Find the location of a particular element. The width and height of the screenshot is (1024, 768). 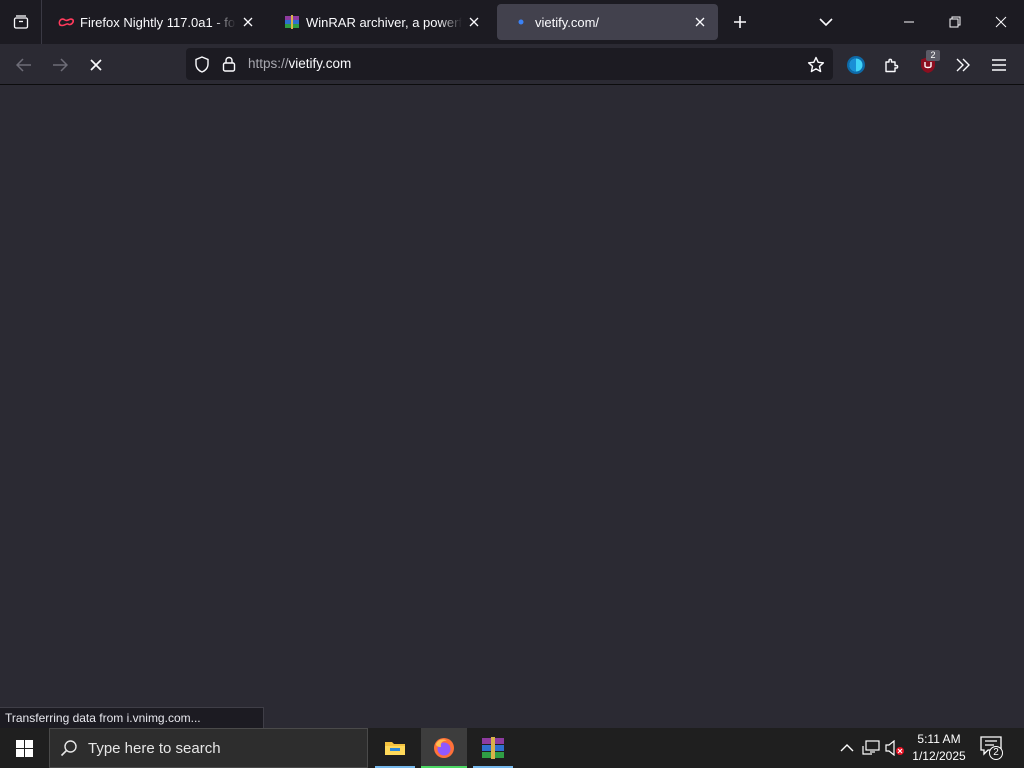

taskbar: Type here to search 5:11 AM 1/12/2025 2 is located at coordinates (512, 748).